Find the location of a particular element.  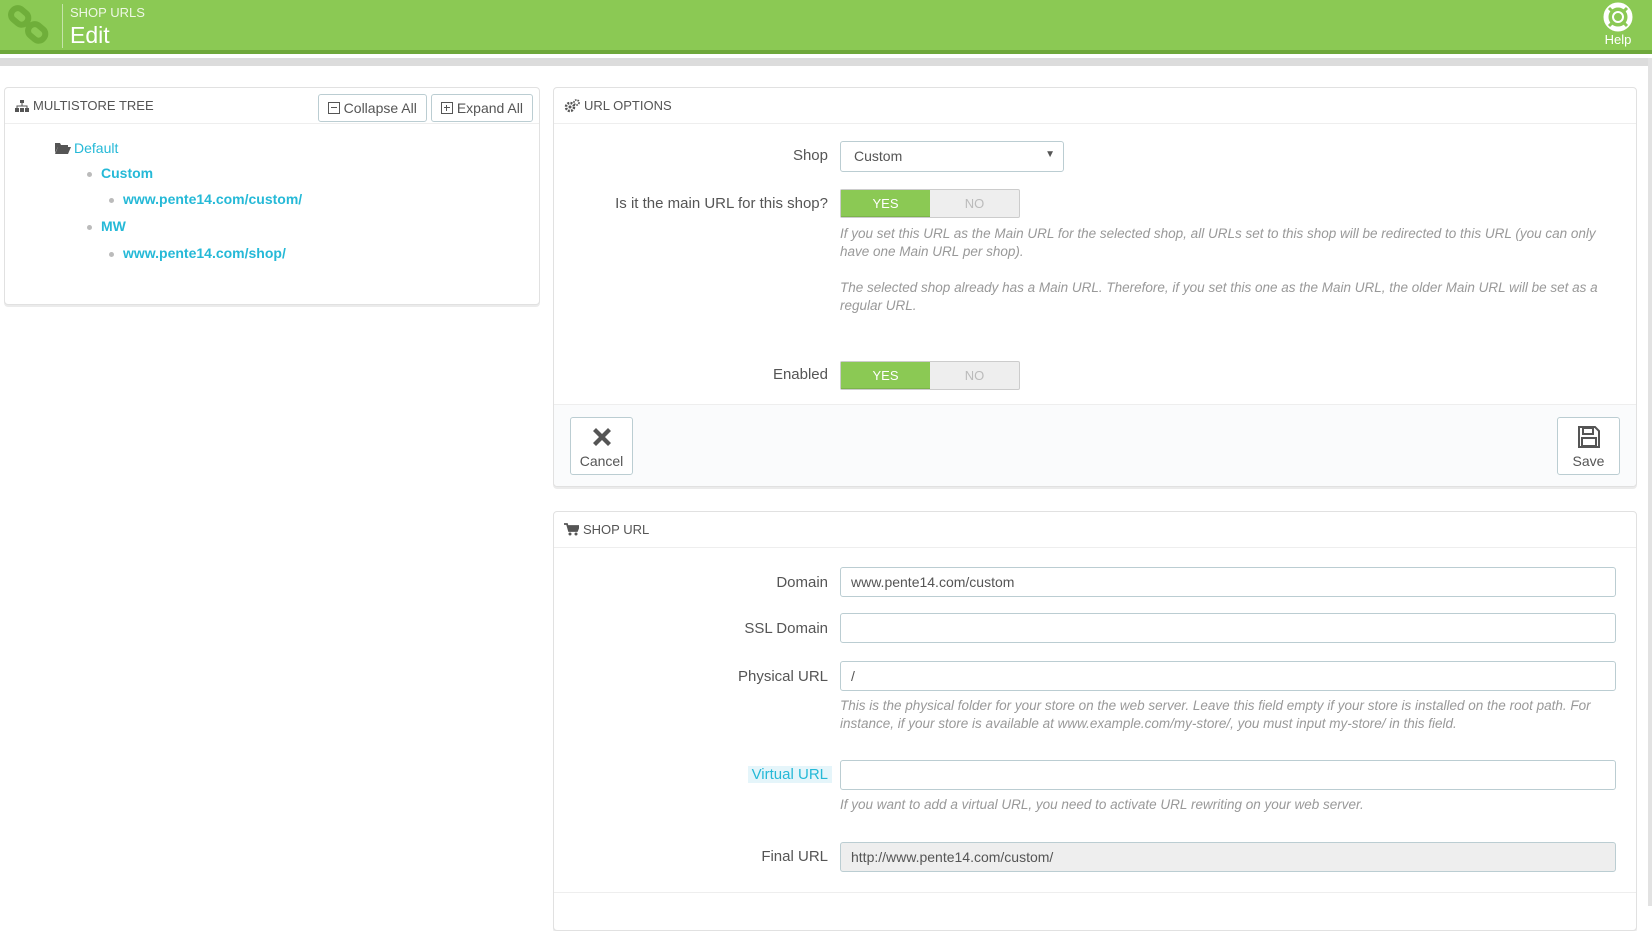

multistore-tree-title: MULTISTORE TREE is located at coordinates (93, 105).